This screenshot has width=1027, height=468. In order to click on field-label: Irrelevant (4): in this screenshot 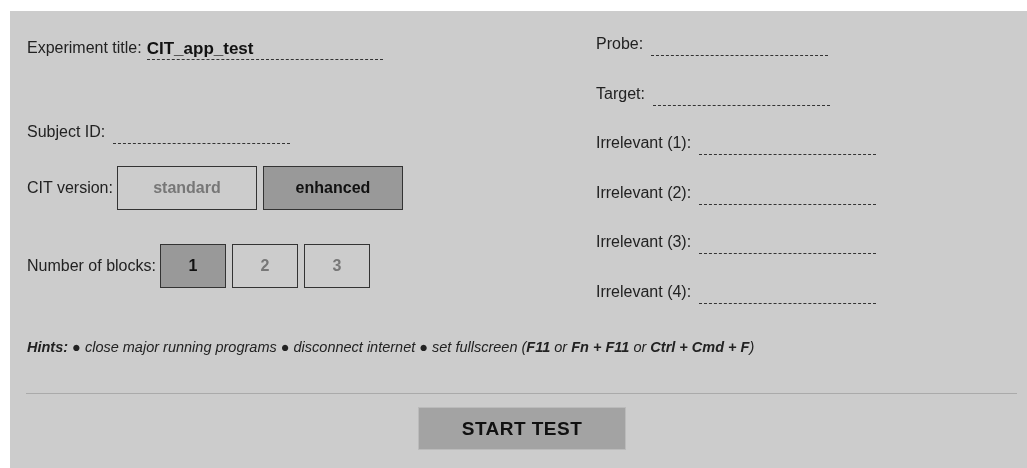, I will do `click(644, 291)`.